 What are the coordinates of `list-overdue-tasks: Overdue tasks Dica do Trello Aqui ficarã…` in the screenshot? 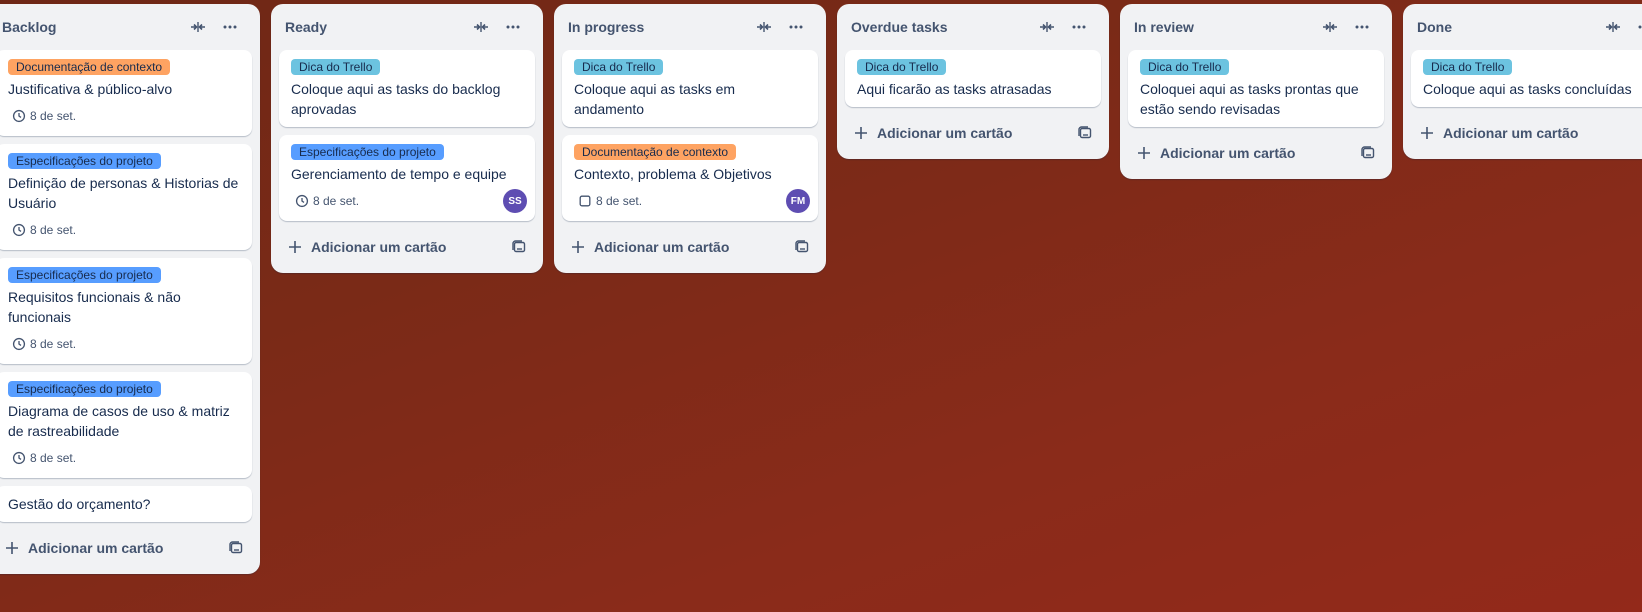 It's located at (973, 81).